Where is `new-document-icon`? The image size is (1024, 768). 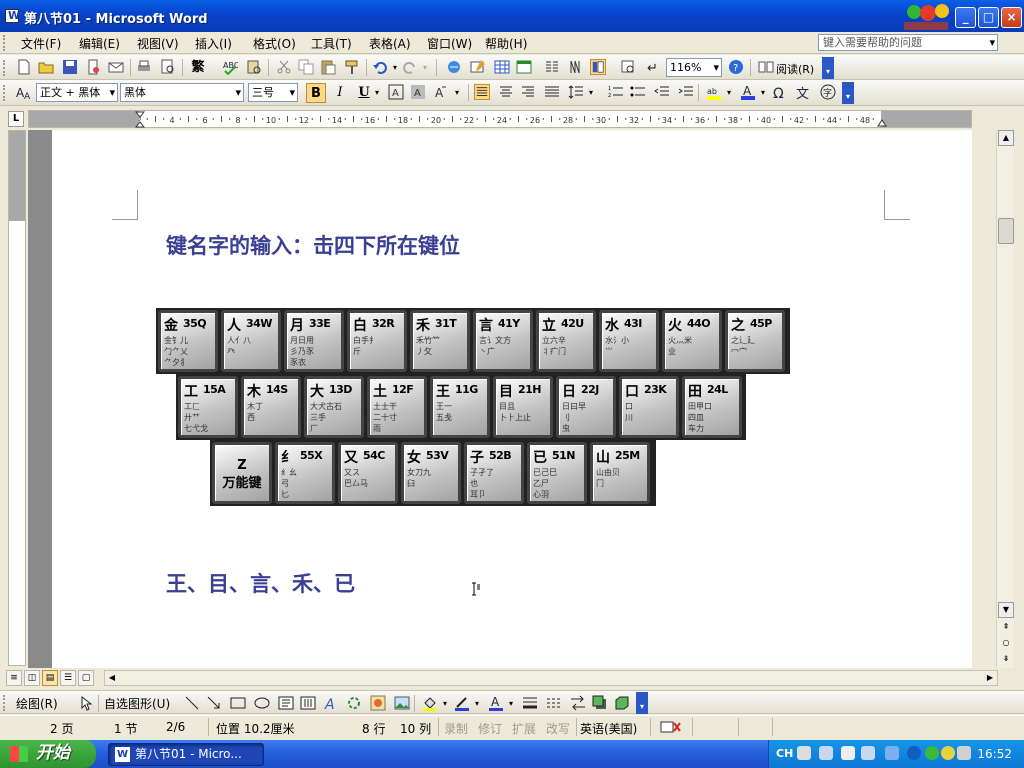 new-document-icon is located at coordinates (24, 67).